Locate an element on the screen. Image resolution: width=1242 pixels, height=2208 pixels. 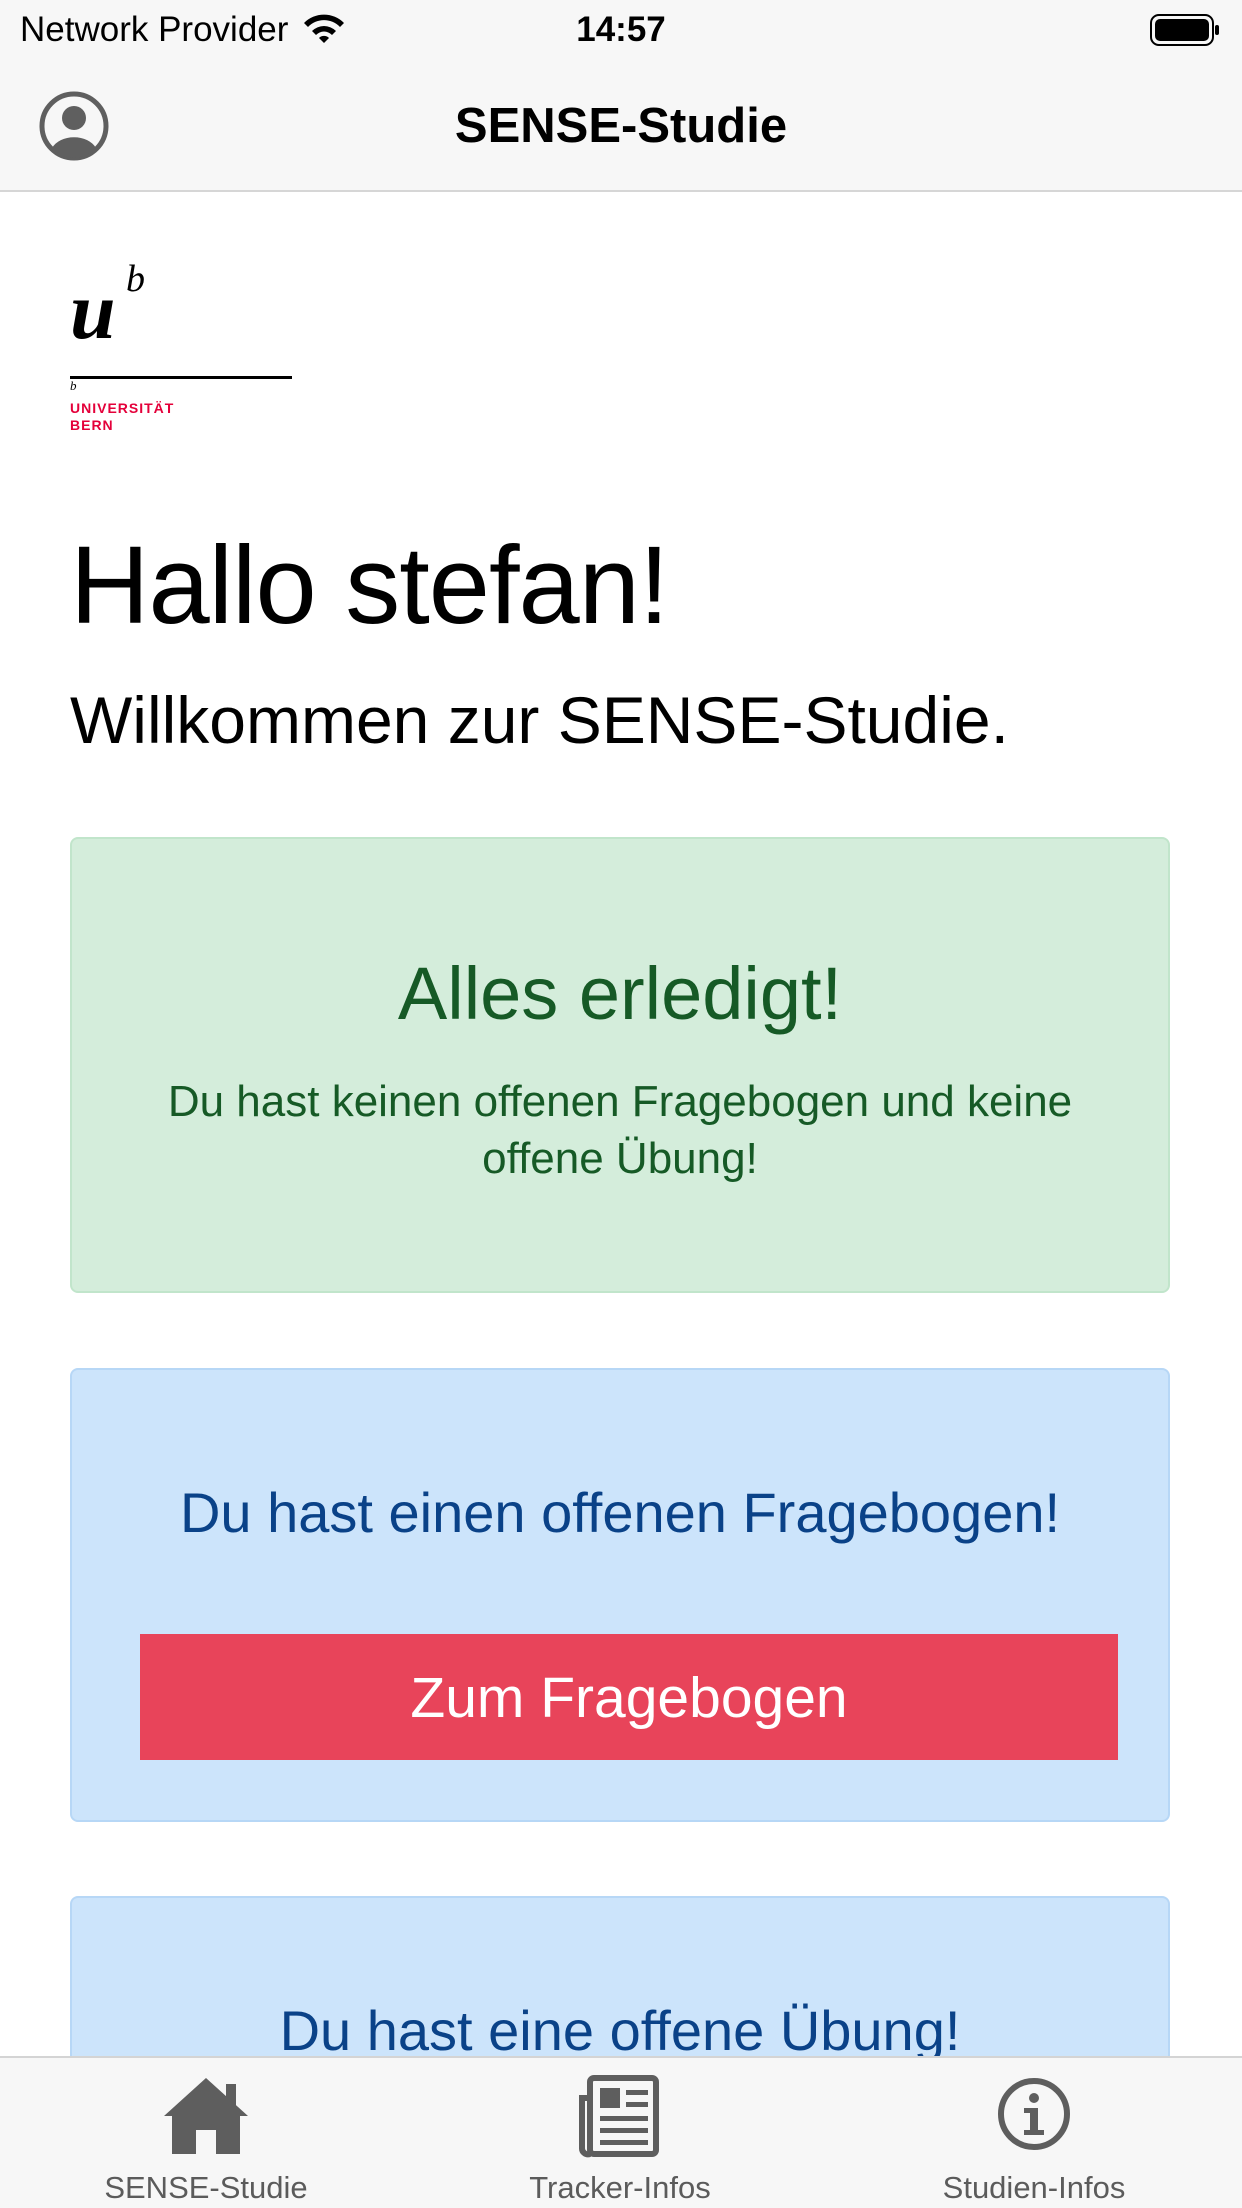
battery-icon is located at coordinates (1184, 30).